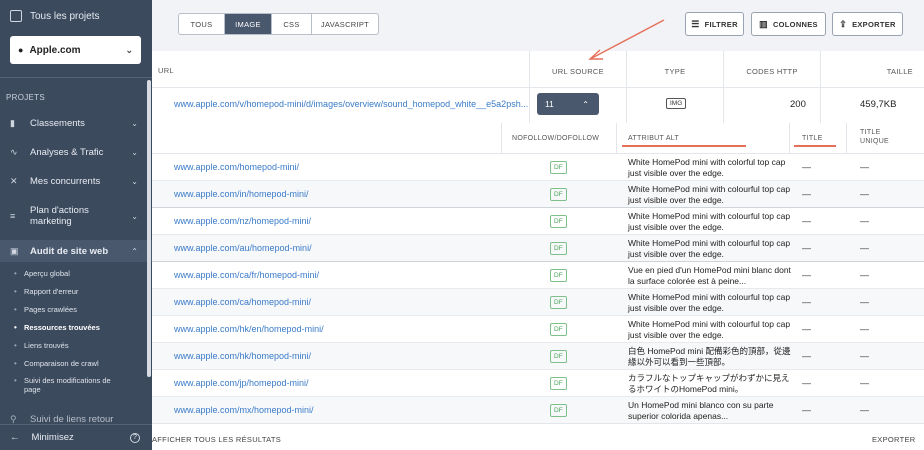 The image size is (924, 450). What do you see at coordinates (772, 71) in the screenshot?
I see `col-http-header: CODES HTTP` at bounding box center [772, 71].